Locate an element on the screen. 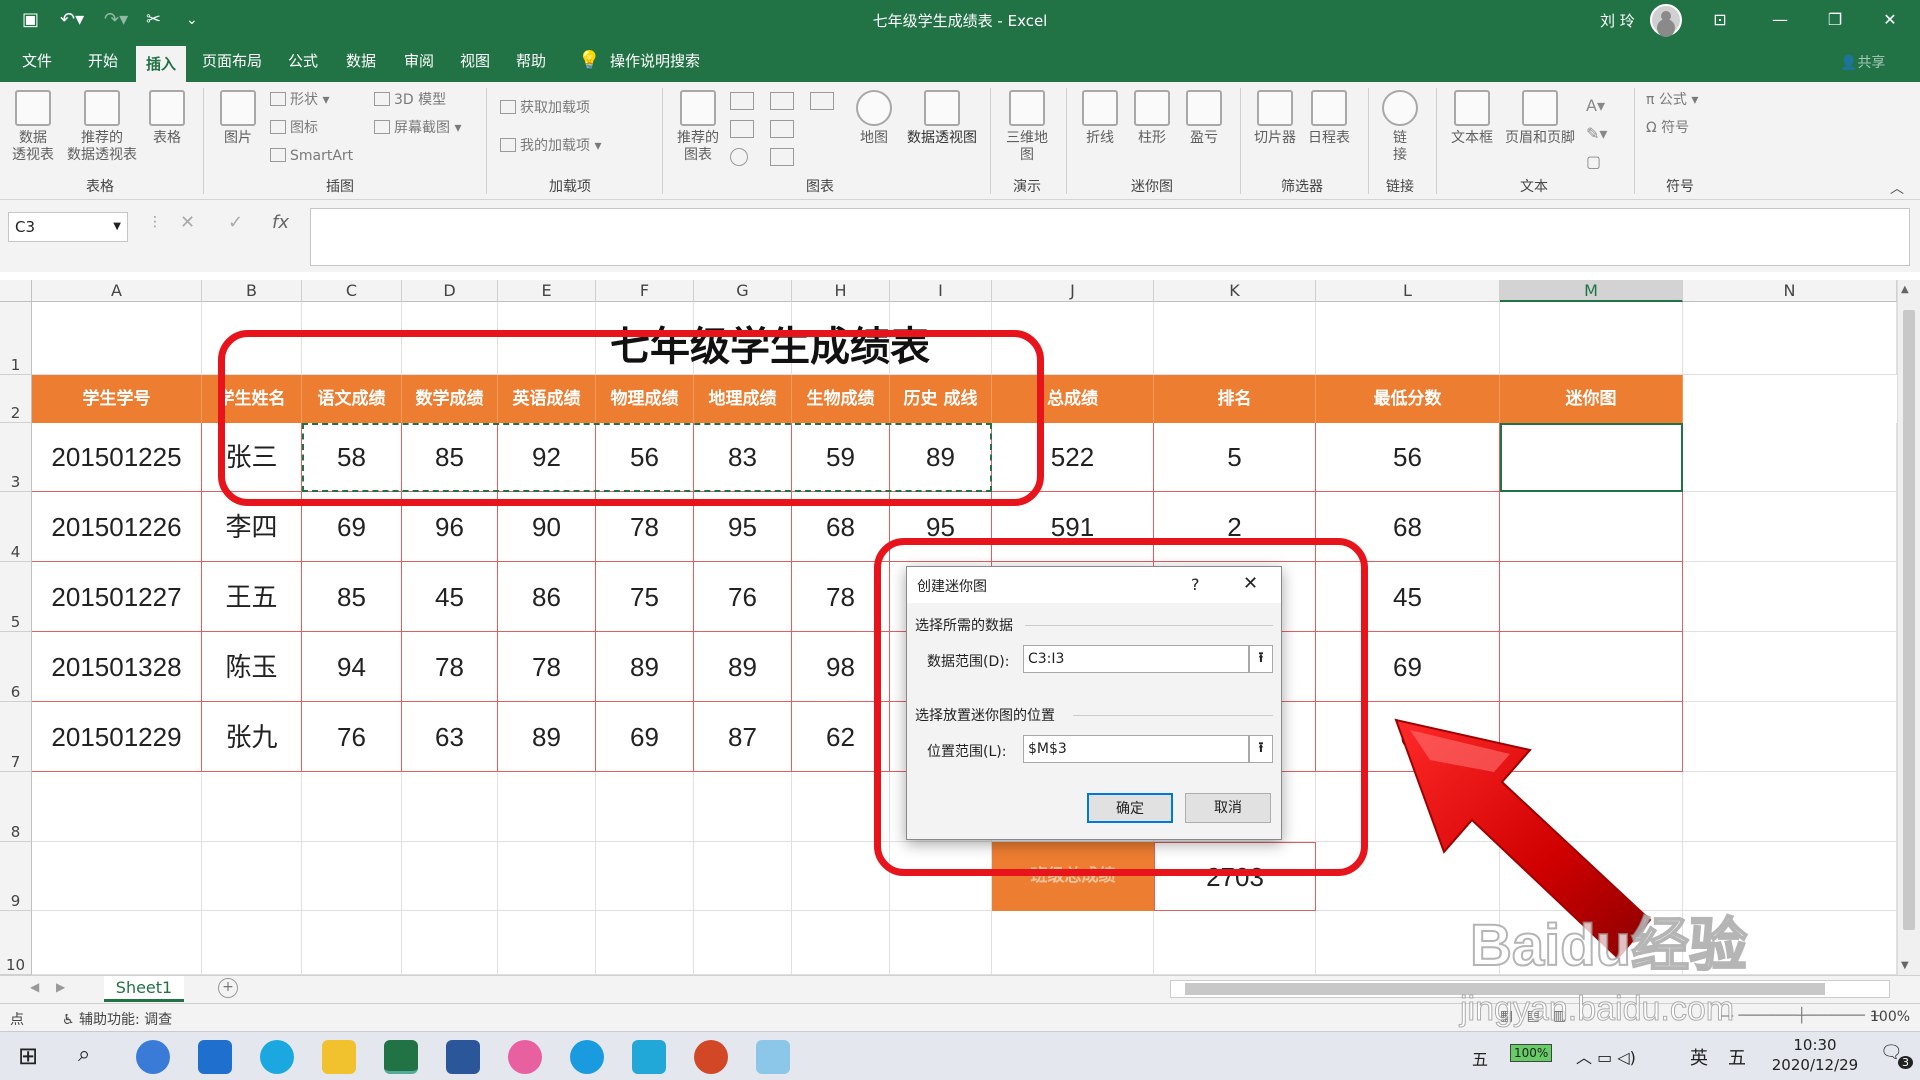  search-icon: ⌕ is located at coordinates (84, 1054).